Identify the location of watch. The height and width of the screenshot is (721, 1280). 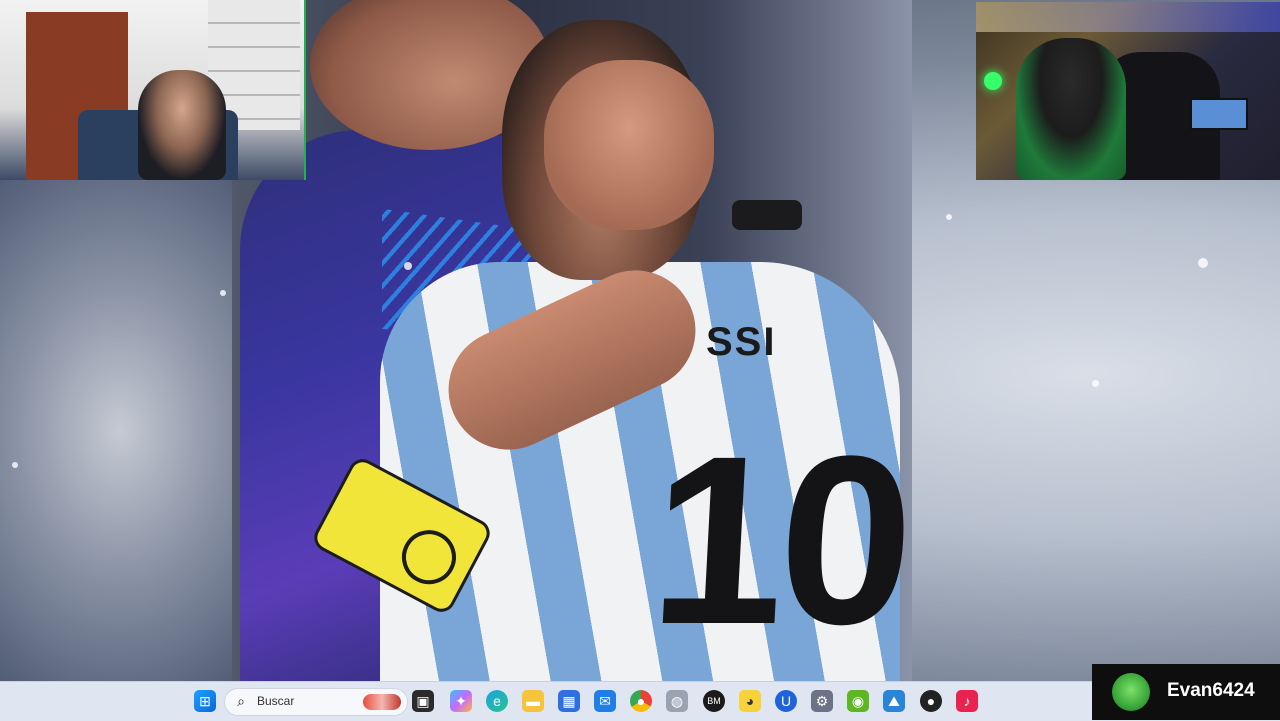
(767, 215).